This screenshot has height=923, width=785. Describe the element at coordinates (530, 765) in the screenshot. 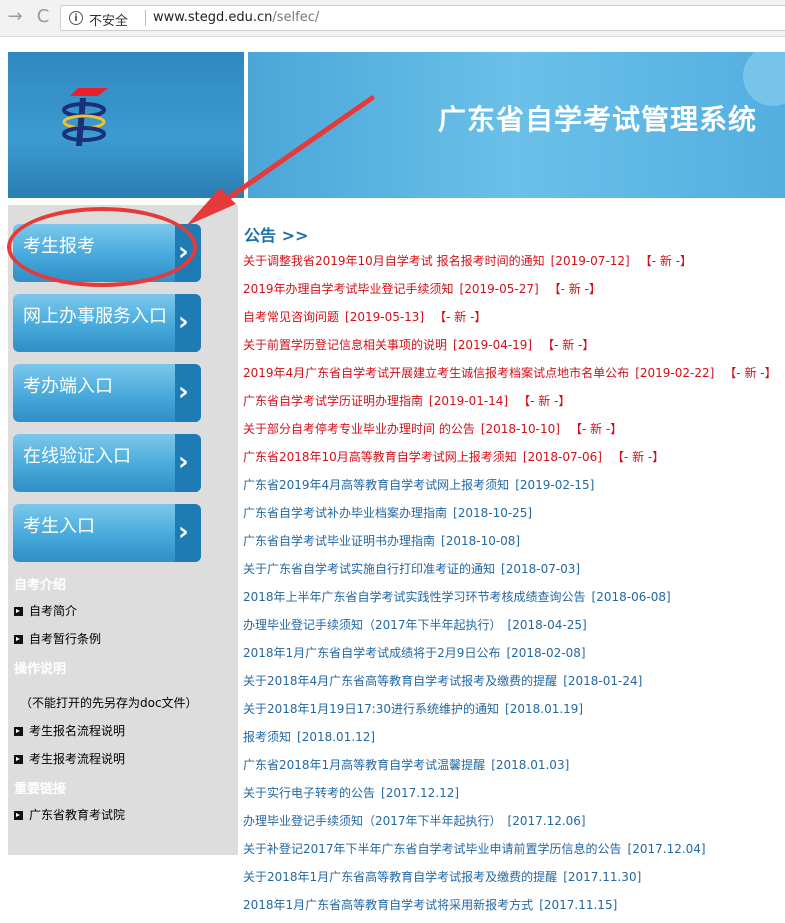

I see `notice-date: [2018.01.03]` at that location.